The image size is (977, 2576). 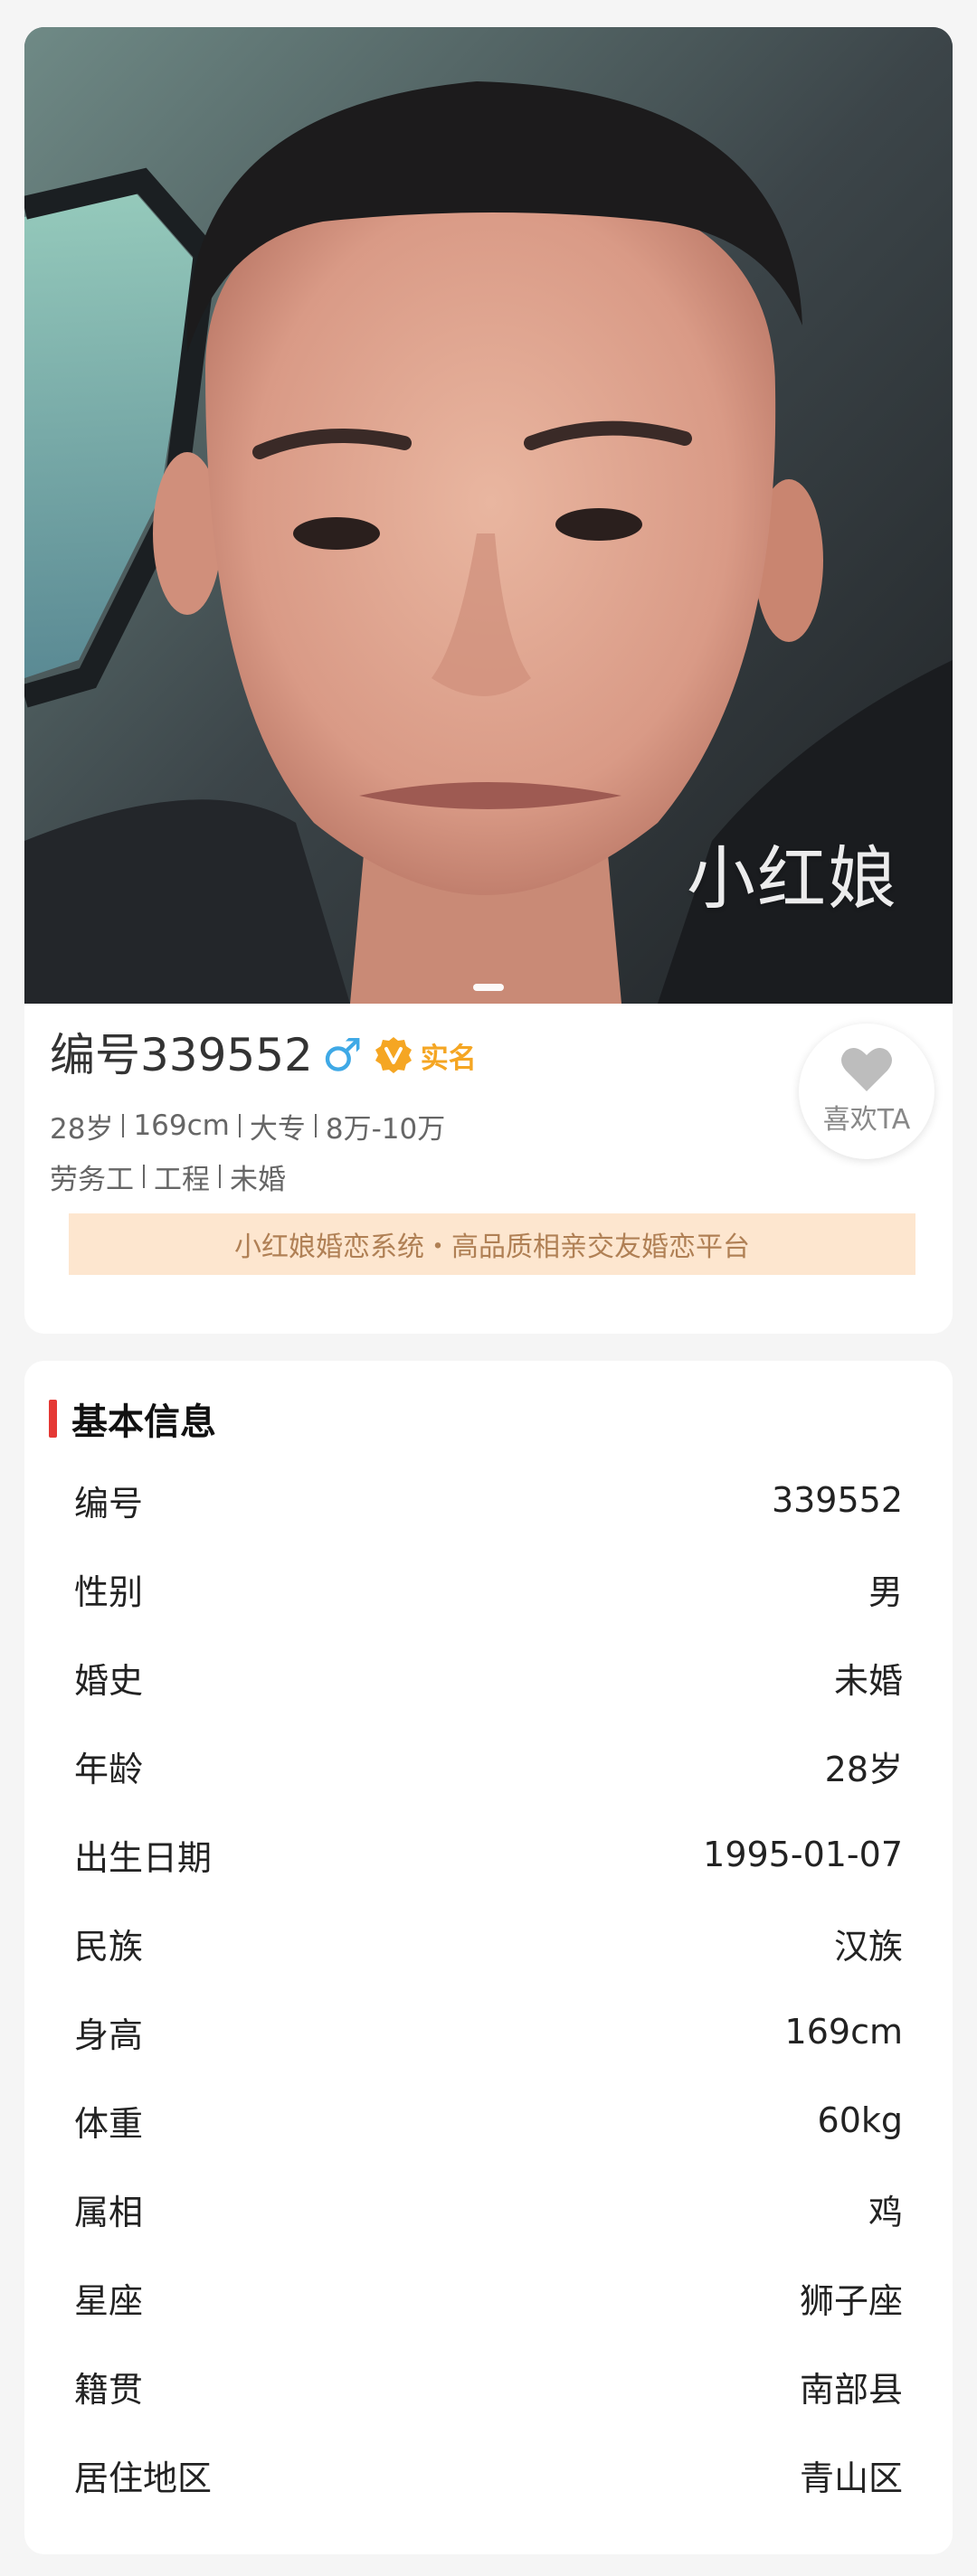 What do you see at coordinates (488, 2209) in the screenshot?
I see `info-row-zodiac-animal: 属相 鸡` at bounding box center [488, 2209].